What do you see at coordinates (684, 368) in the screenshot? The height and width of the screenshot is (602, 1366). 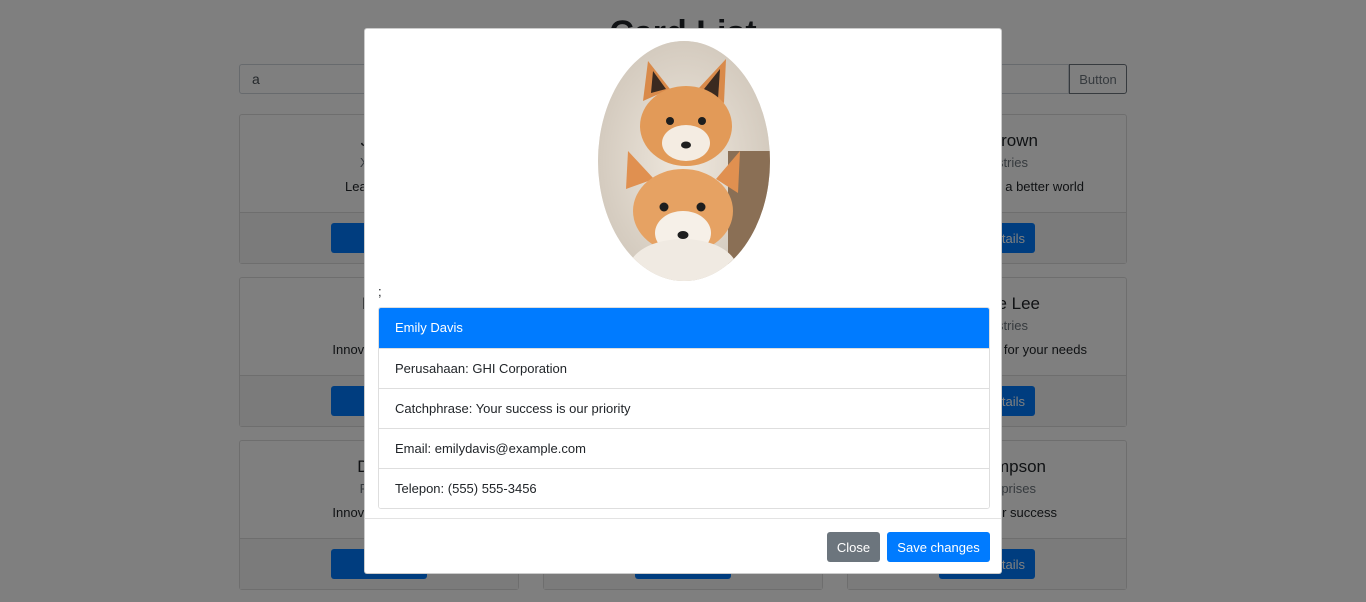 I see `profile-company-item: Perusahaan: GHI Corporation` at bounding box center [684, 368].